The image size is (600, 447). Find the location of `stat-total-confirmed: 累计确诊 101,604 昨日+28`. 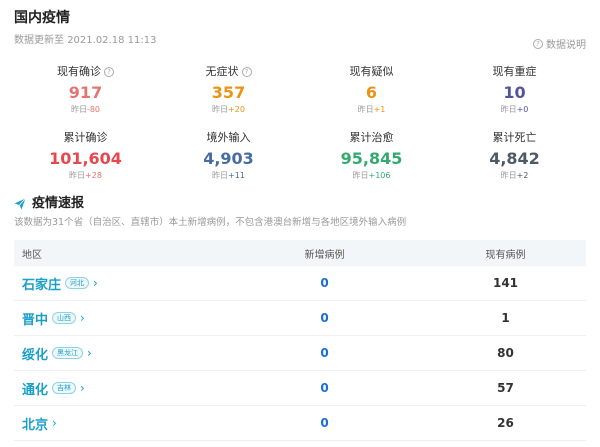

stat-total-confirmed: 累计确诊 101,604 昨日+28 is located at coordinates (85, 160).